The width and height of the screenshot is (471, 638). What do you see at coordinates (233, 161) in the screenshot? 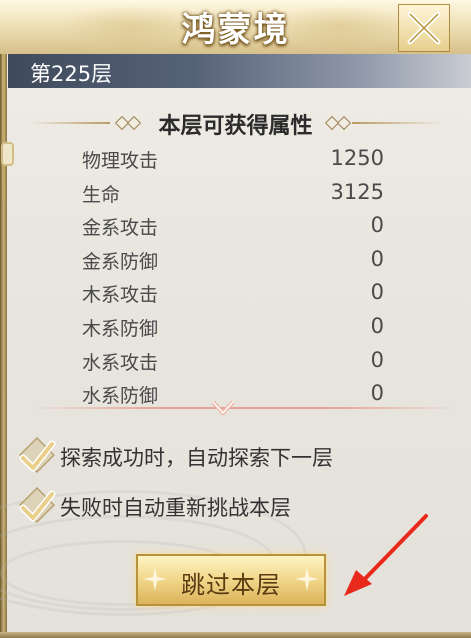
I see `attribute-row: 物理攻击 1250` at bounding box center [233, 161].